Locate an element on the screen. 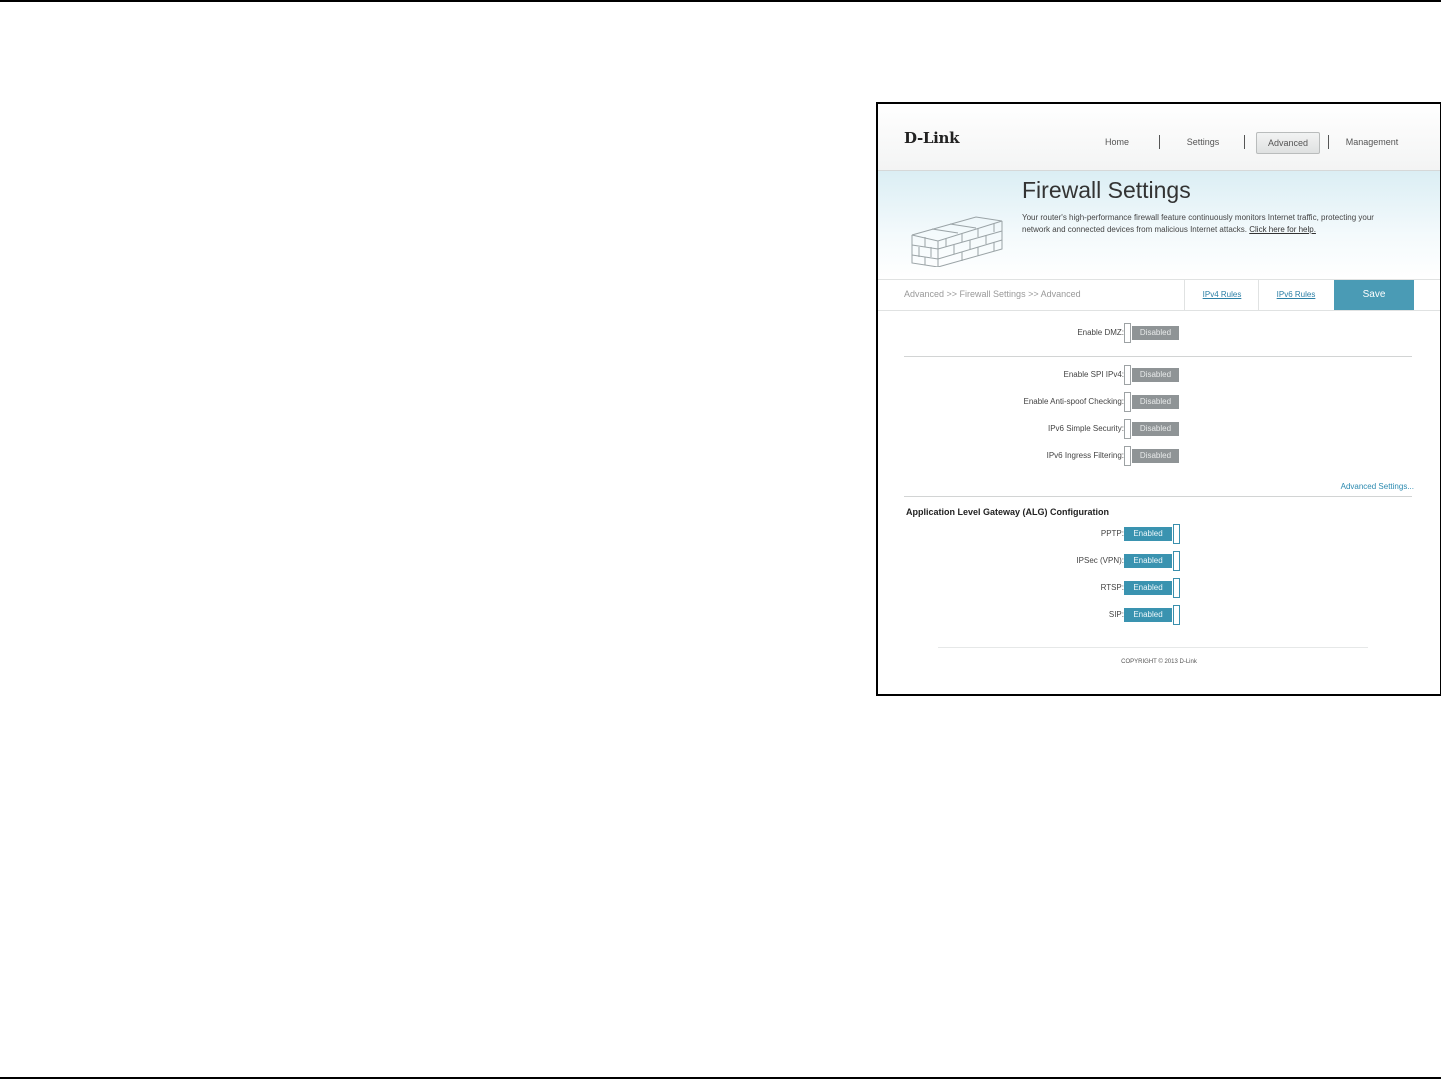 This screenshot has width=1441, height=1081. alg-ipsec-row: IPSec (VPN): Enabled is located at coordinates (1159, 561).